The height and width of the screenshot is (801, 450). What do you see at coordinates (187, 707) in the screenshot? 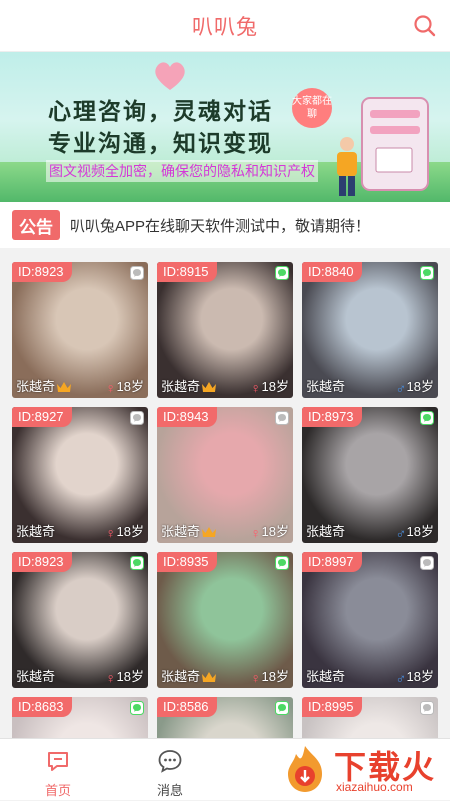
I see `user-id-tag: ID:8586` at bounding box center [187, 707].